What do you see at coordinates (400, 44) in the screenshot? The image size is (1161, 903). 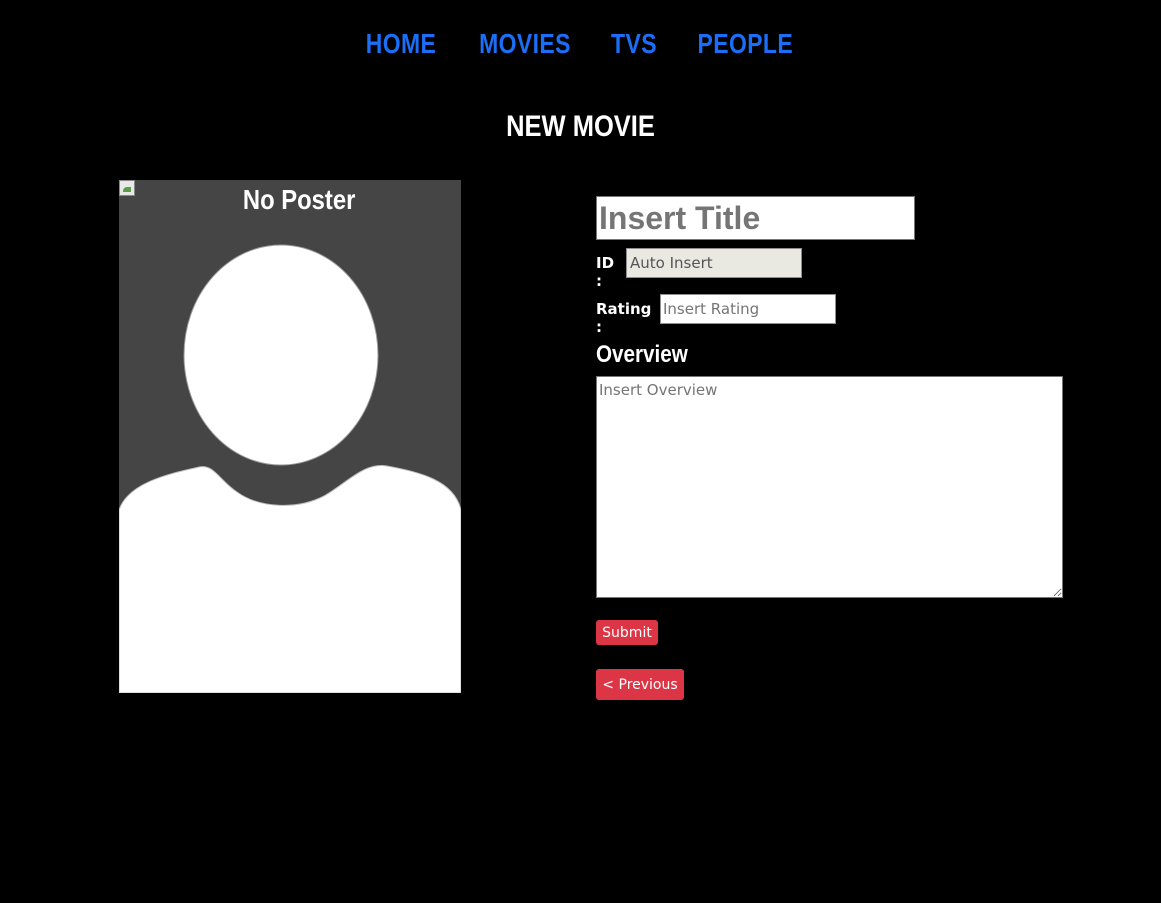 I see `nav-home-link: HOME` at bounding box center [400, 44].